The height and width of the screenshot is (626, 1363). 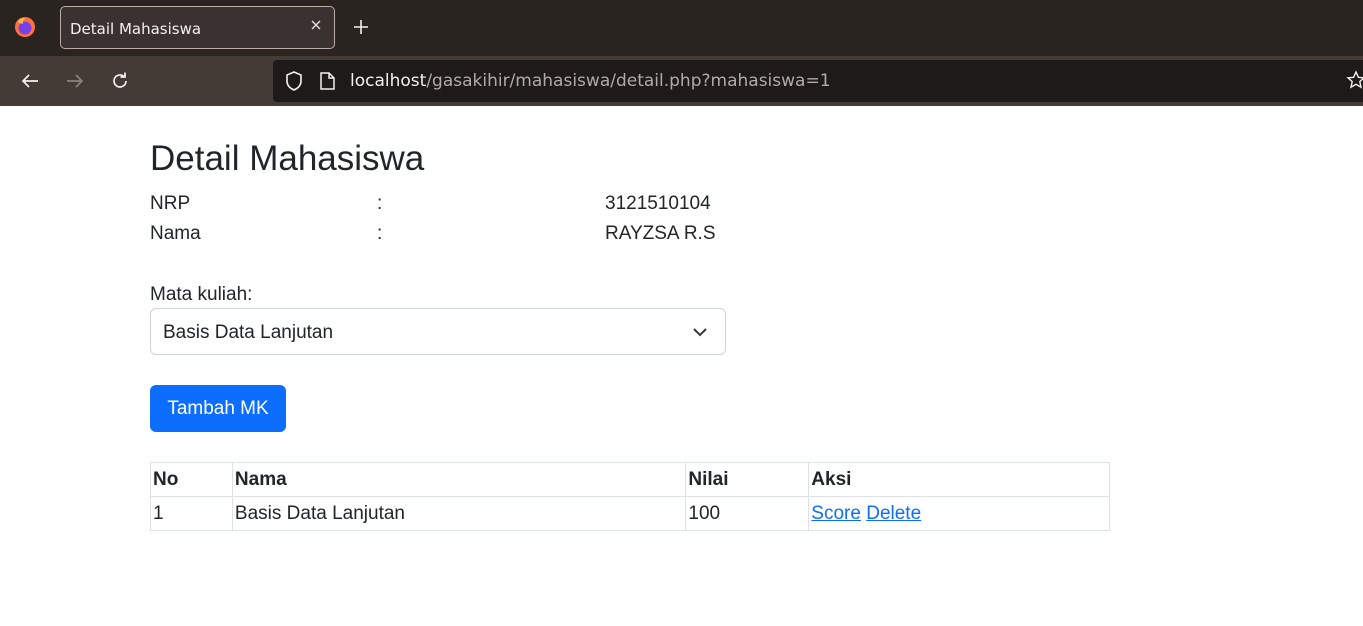 What do you see at coordinates (380, 233) in the screenshot?
I see `nama-colon: :` at bounding box center [380, 233].